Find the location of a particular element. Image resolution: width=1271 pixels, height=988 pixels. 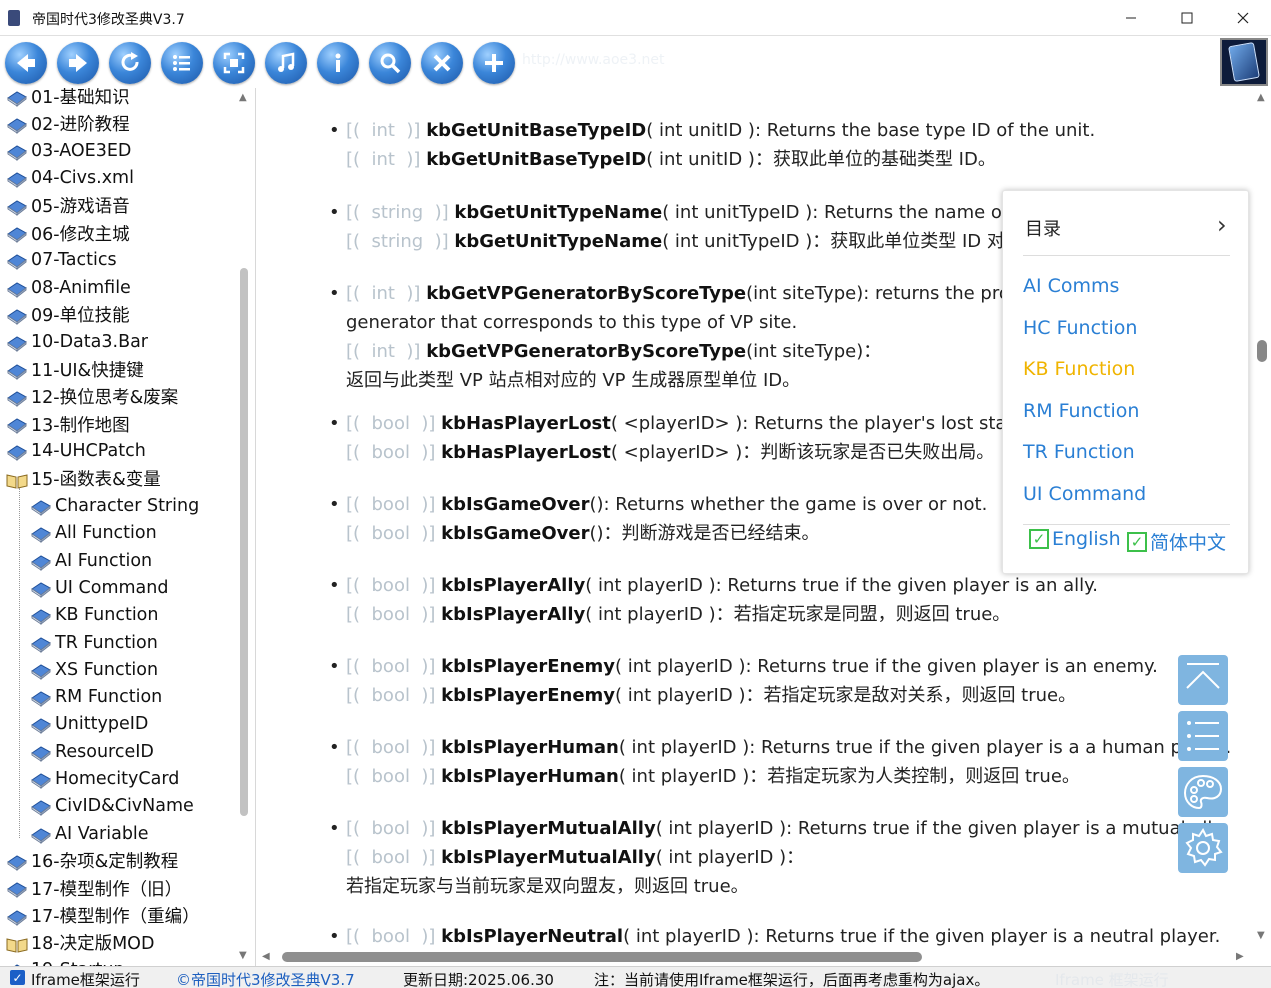

tree-item: 08-Animfile is located at coordinates (68, 287).